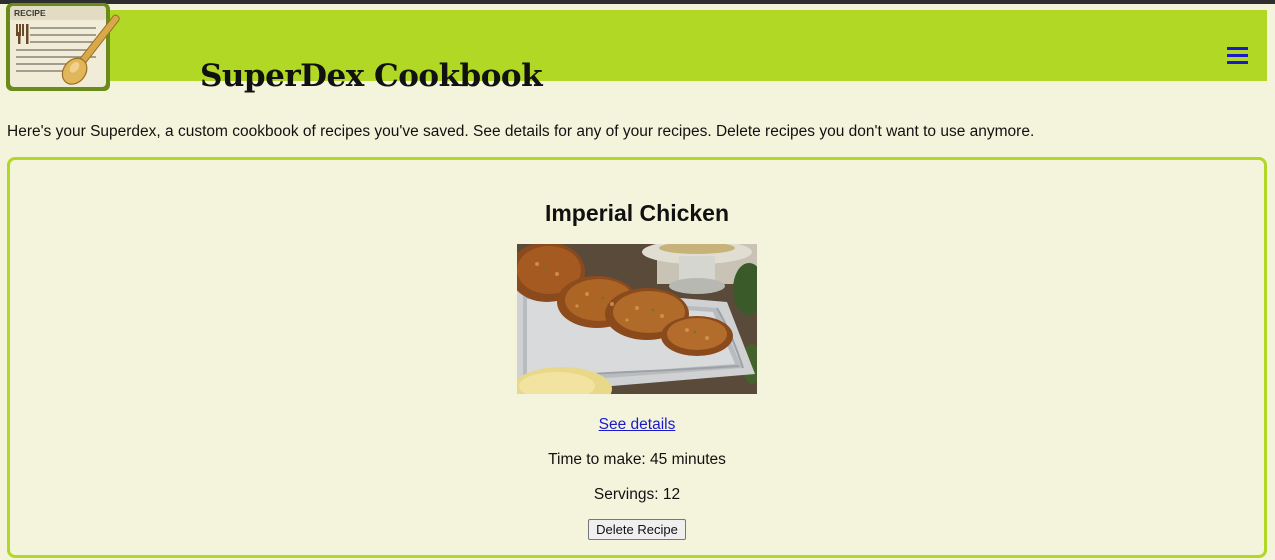  I want to click on recipe-card-spoon-icon: RECIPE, so click(65, 49).